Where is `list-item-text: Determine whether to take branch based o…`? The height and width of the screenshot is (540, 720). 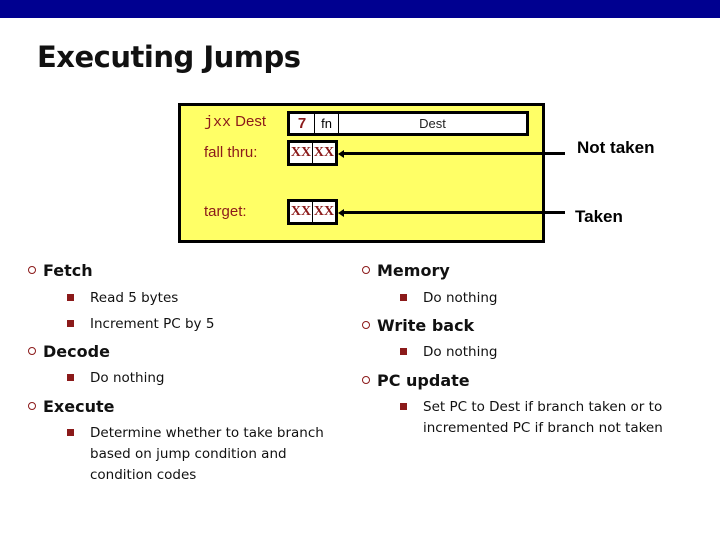
list-item-text: Determine whether to take branch based o… is located at coordinates (207, 454).